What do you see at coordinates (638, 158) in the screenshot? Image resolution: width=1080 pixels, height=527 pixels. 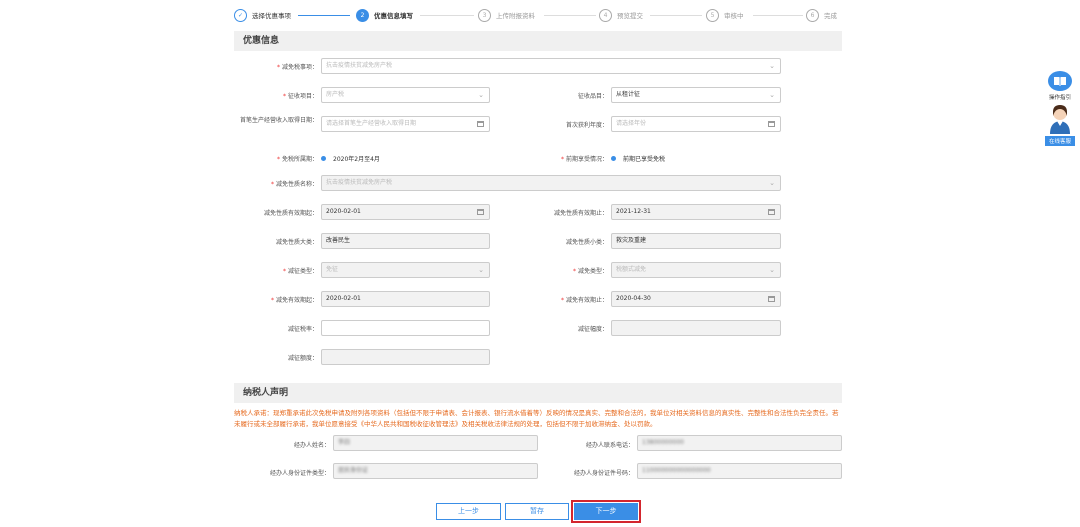 I see `prior-enjoy-radio: 前期已享受免税` at bounding box center [638, 158].